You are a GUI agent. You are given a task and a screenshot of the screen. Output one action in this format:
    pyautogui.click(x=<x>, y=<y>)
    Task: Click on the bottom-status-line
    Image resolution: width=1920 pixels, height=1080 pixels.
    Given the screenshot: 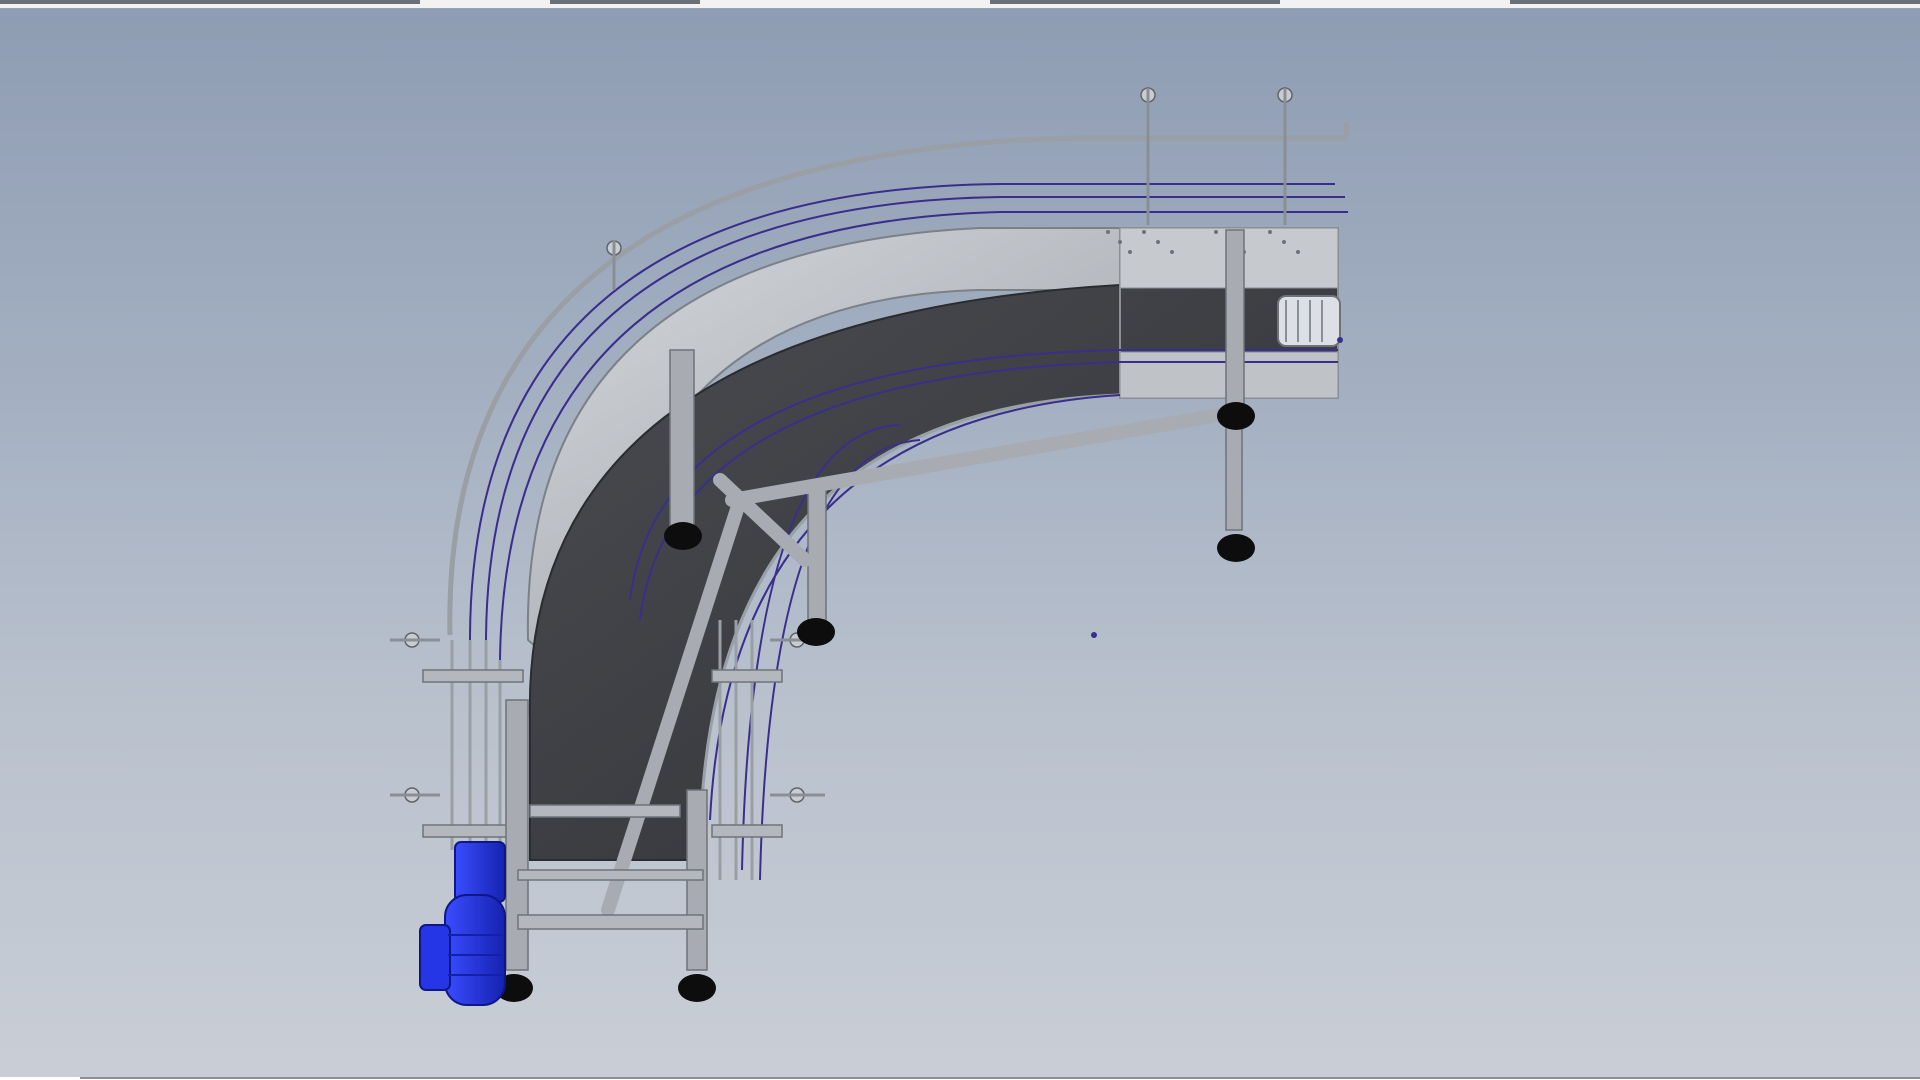 What is the action you would take?
    pyautogui.click(x=1000, y=1078)
    